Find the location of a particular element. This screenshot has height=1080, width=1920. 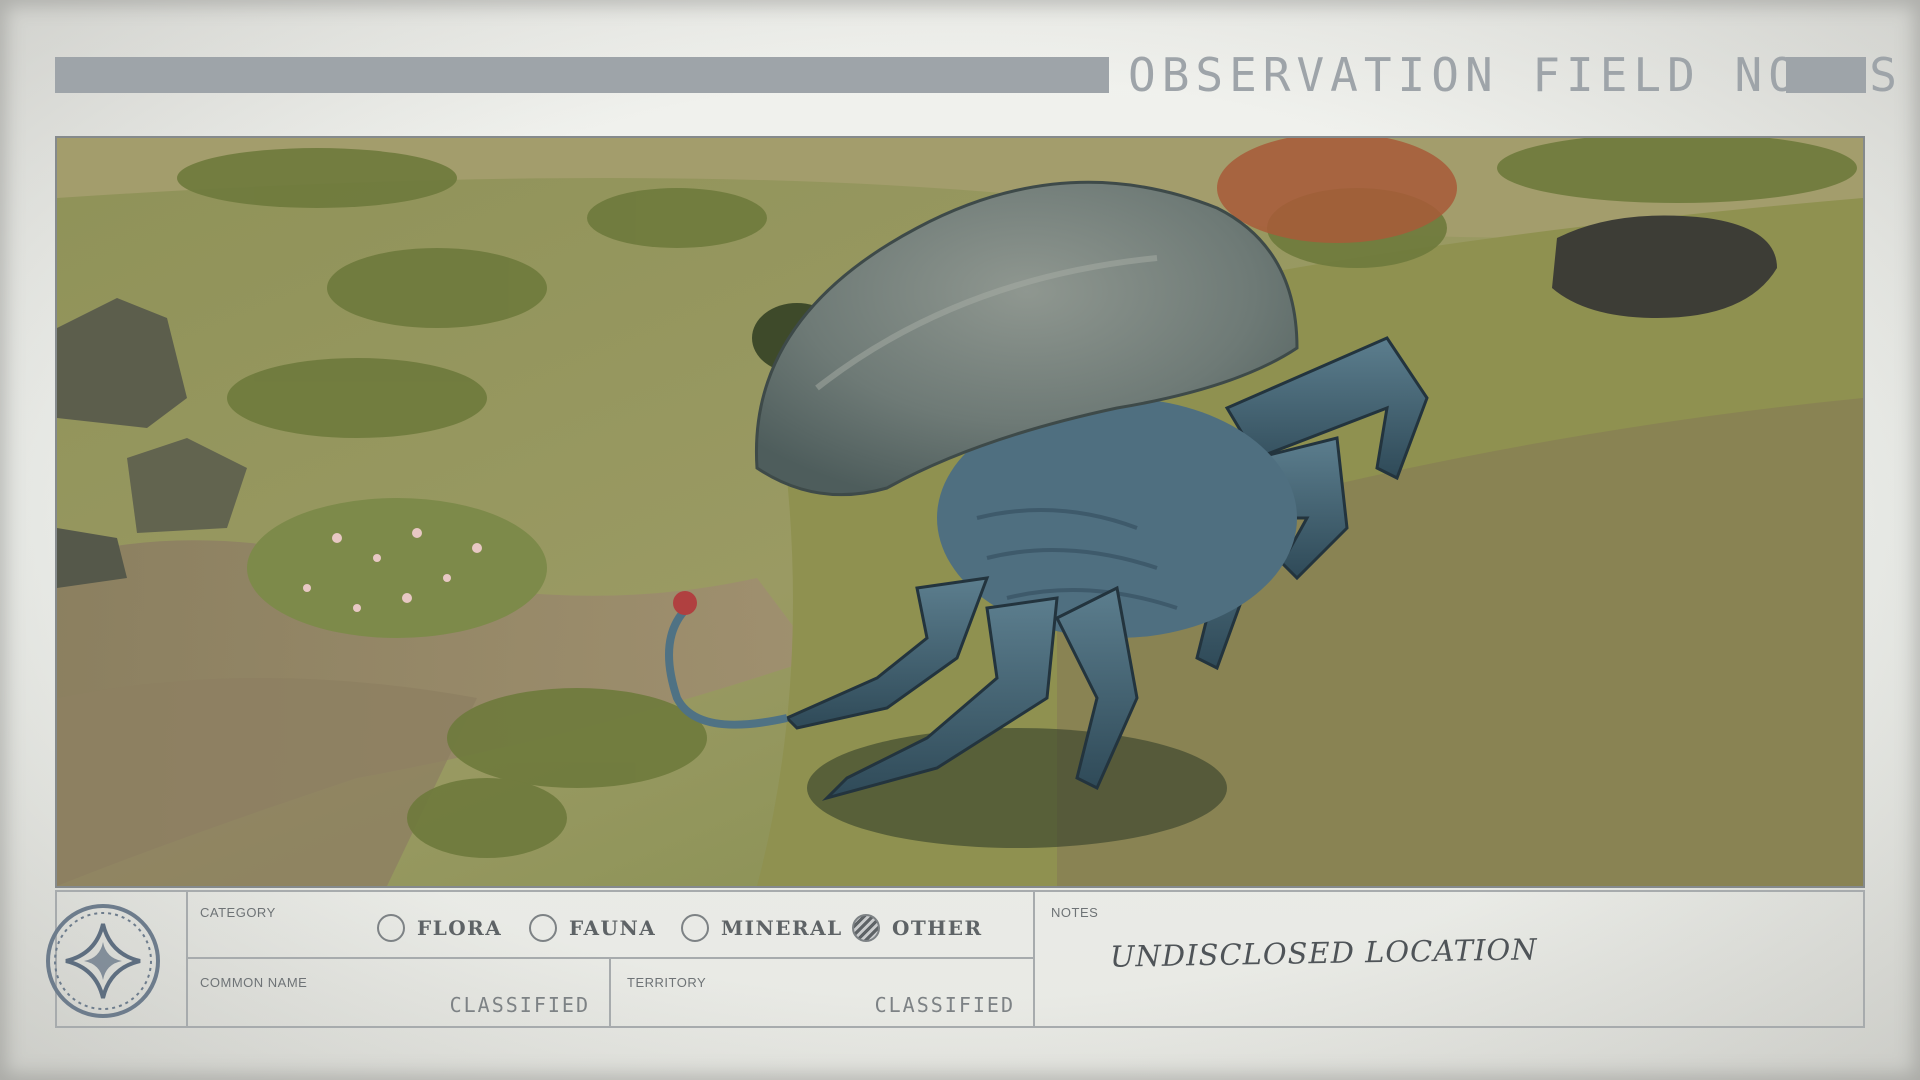

option-label: MINERAL is located at coordinates (782, 928).